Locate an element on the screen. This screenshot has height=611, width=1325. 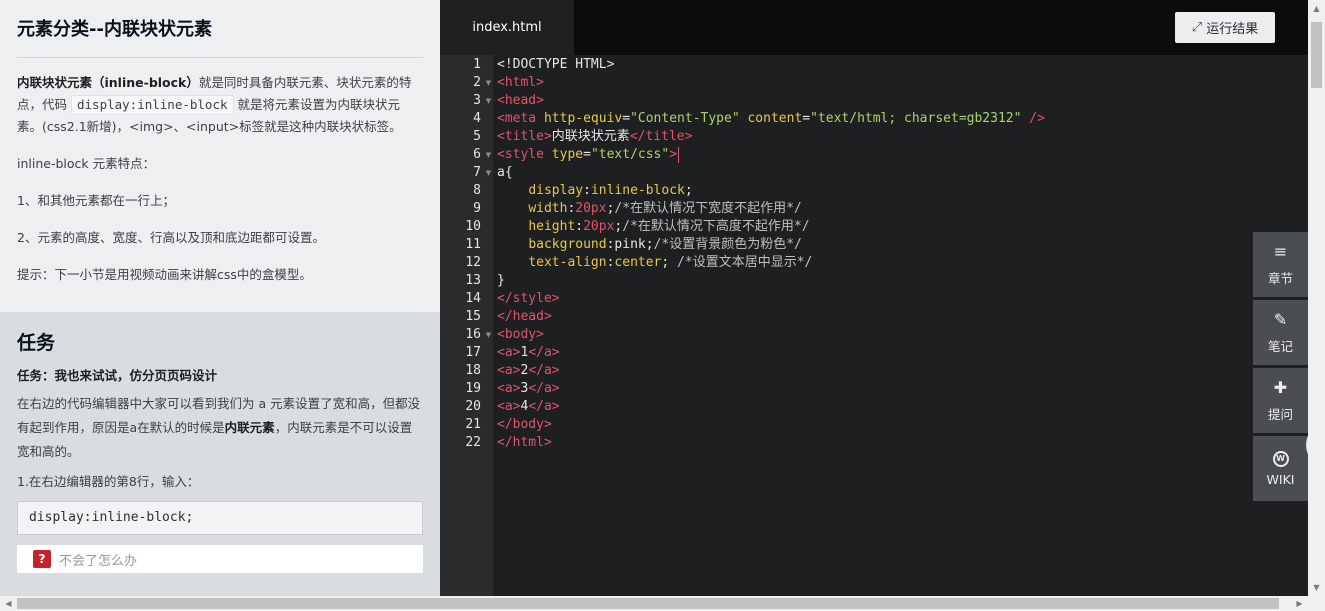
line-number: 18 is located at coordinates (473, 370).